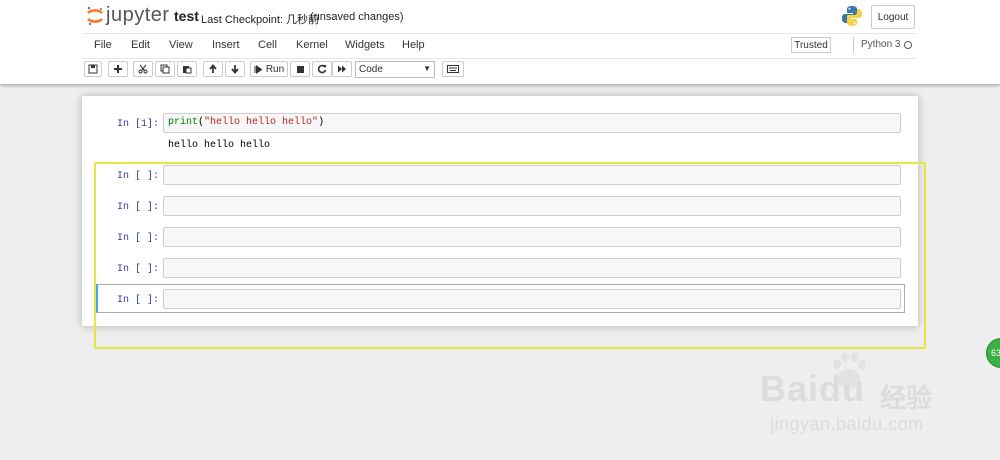  What do you see at coordinates (427, 68) in the screenshot?
I see `dropdown-arrow-icon: ▼` at bounding box center [427, 68].